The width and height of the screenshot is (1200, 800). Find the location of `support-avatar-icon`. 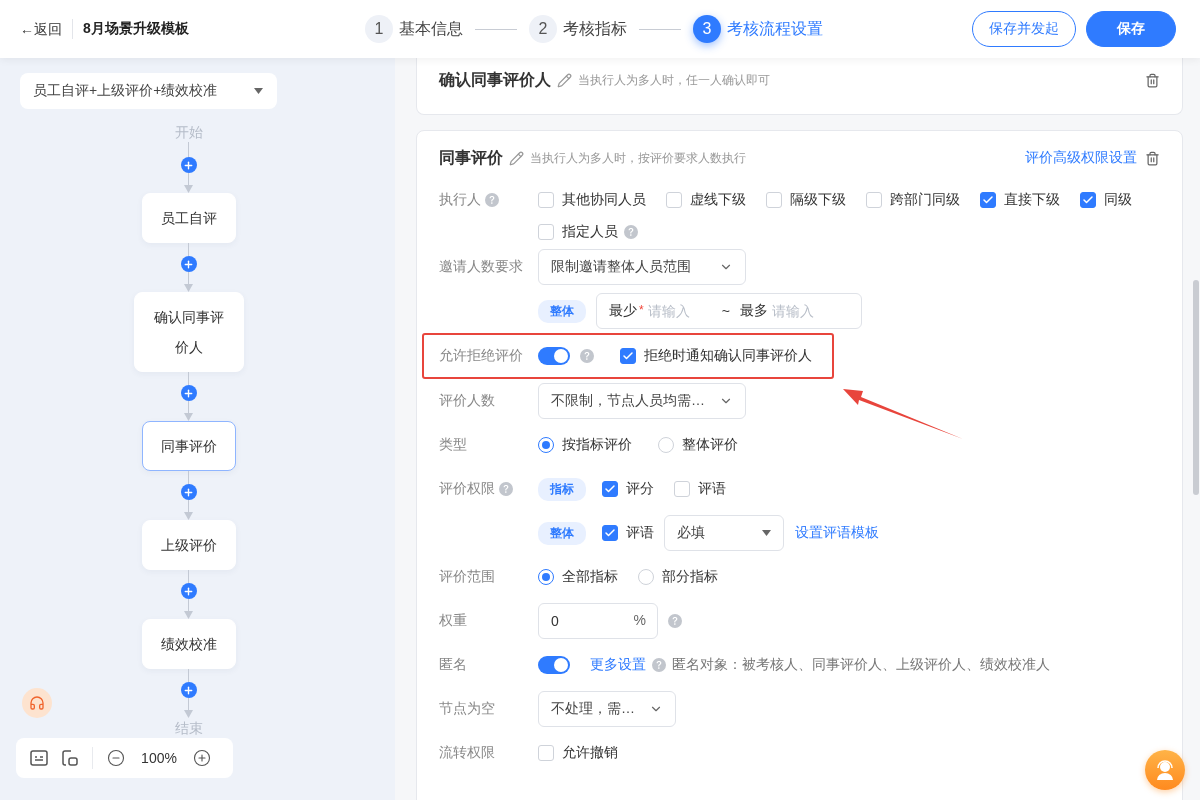

support-avatar-icon is located at coordinates (1165, 770).